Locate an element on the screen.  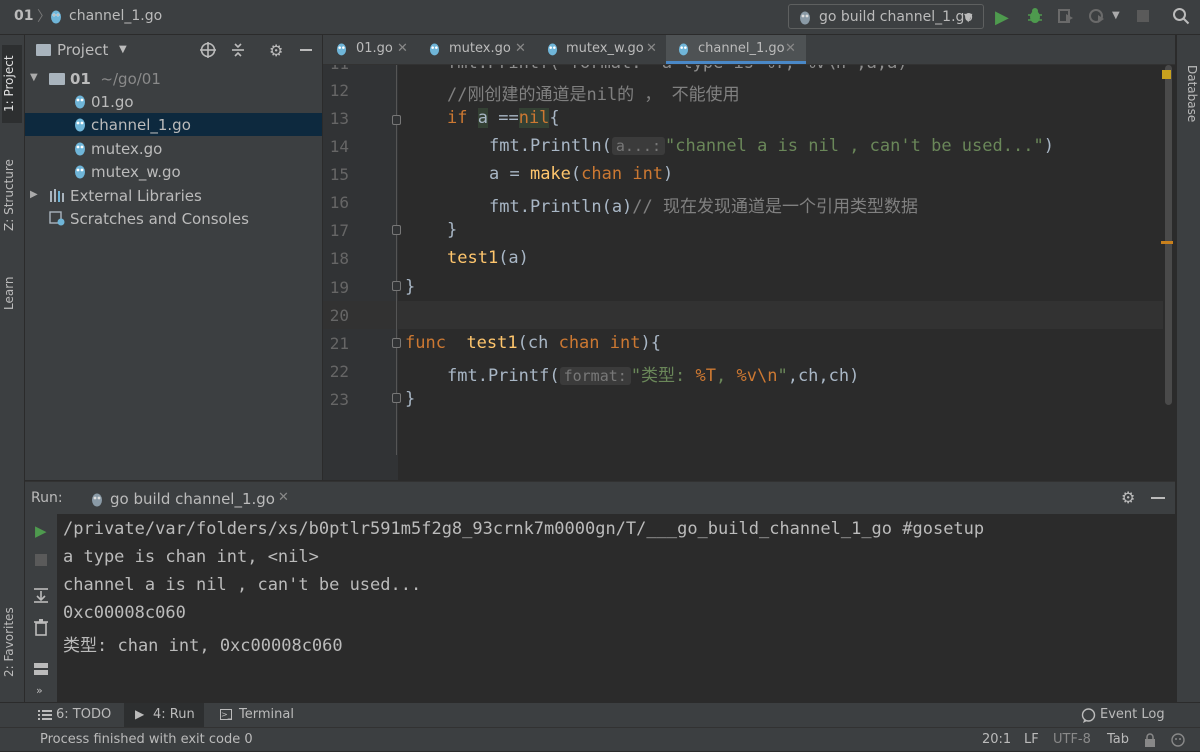
locate-target-icon is located at coordinates (208, 52).